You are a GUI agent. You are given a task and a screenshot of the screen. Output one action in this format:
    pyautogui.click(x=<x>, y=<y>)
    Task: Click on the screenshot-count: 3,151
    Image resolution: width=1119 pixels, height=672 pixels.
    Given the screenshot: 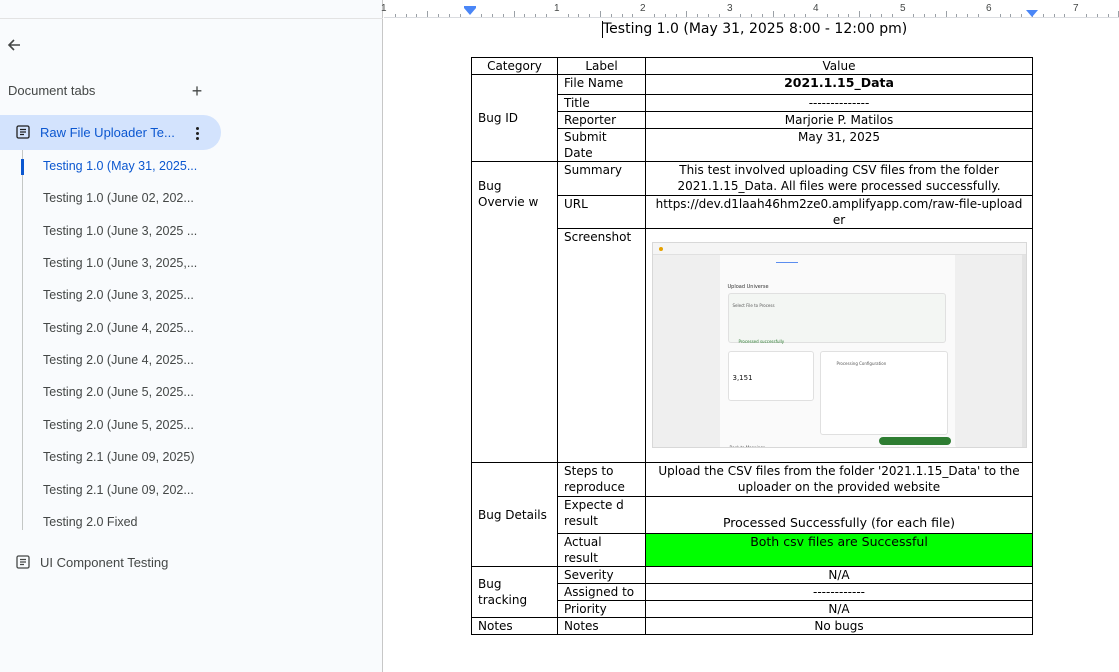 What is the action you would take?
    pyautogui.click(x=742, y=378)
    